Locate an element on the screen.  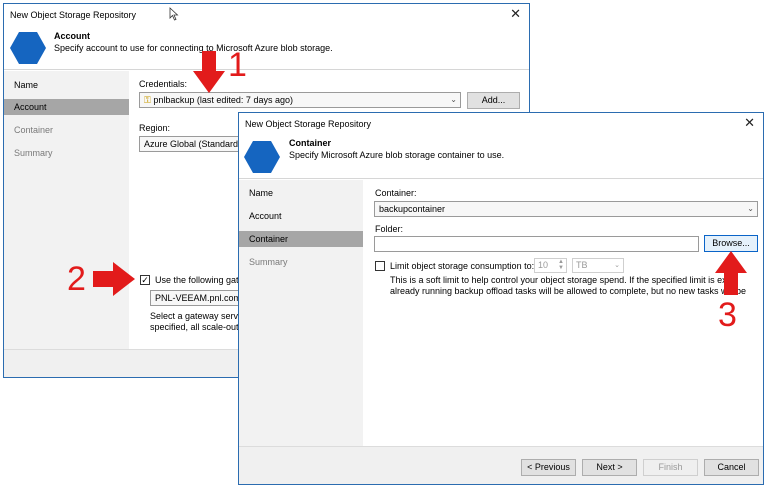
limit-checkbox is located at coordinates (380, 266).